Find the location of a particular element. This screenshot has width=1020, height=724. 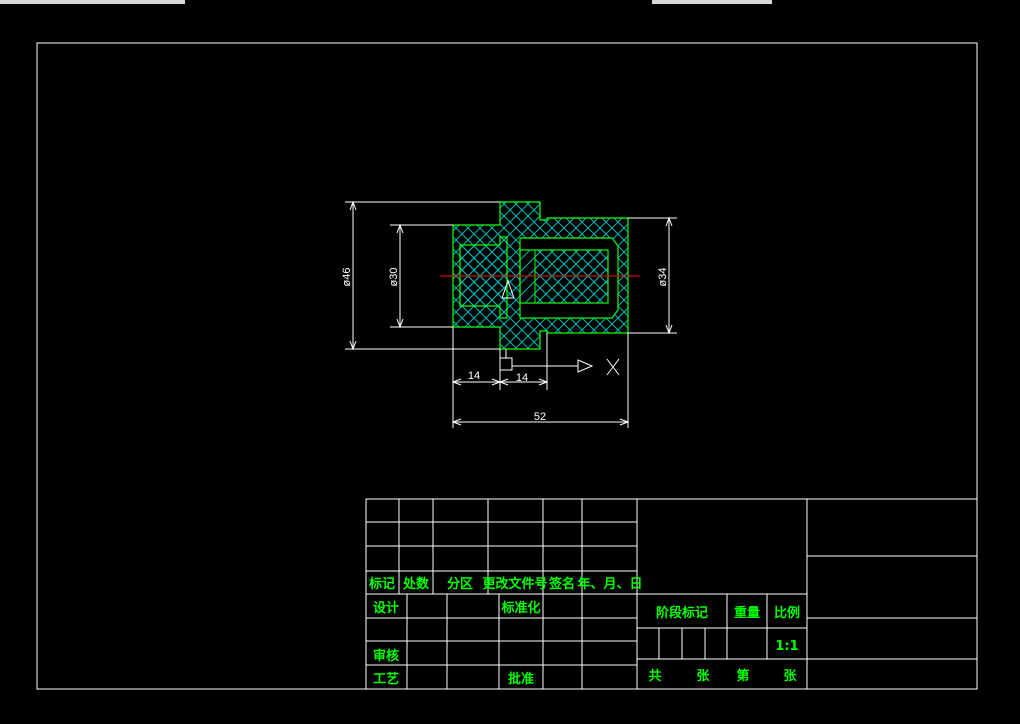

dim-len-total: 52 is located at coordinates (540, 417).